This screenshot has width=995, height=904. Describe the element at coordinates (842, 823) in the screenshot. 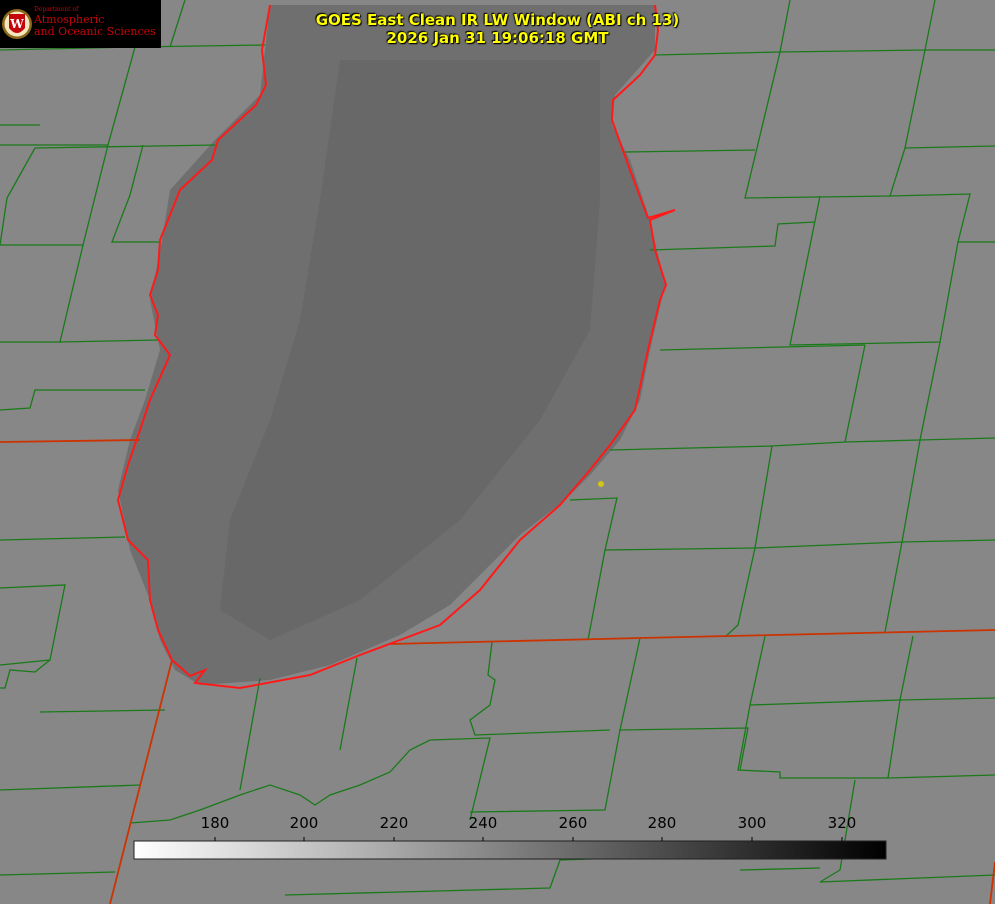

I see `colorbar-tick-label: 320` at that location.